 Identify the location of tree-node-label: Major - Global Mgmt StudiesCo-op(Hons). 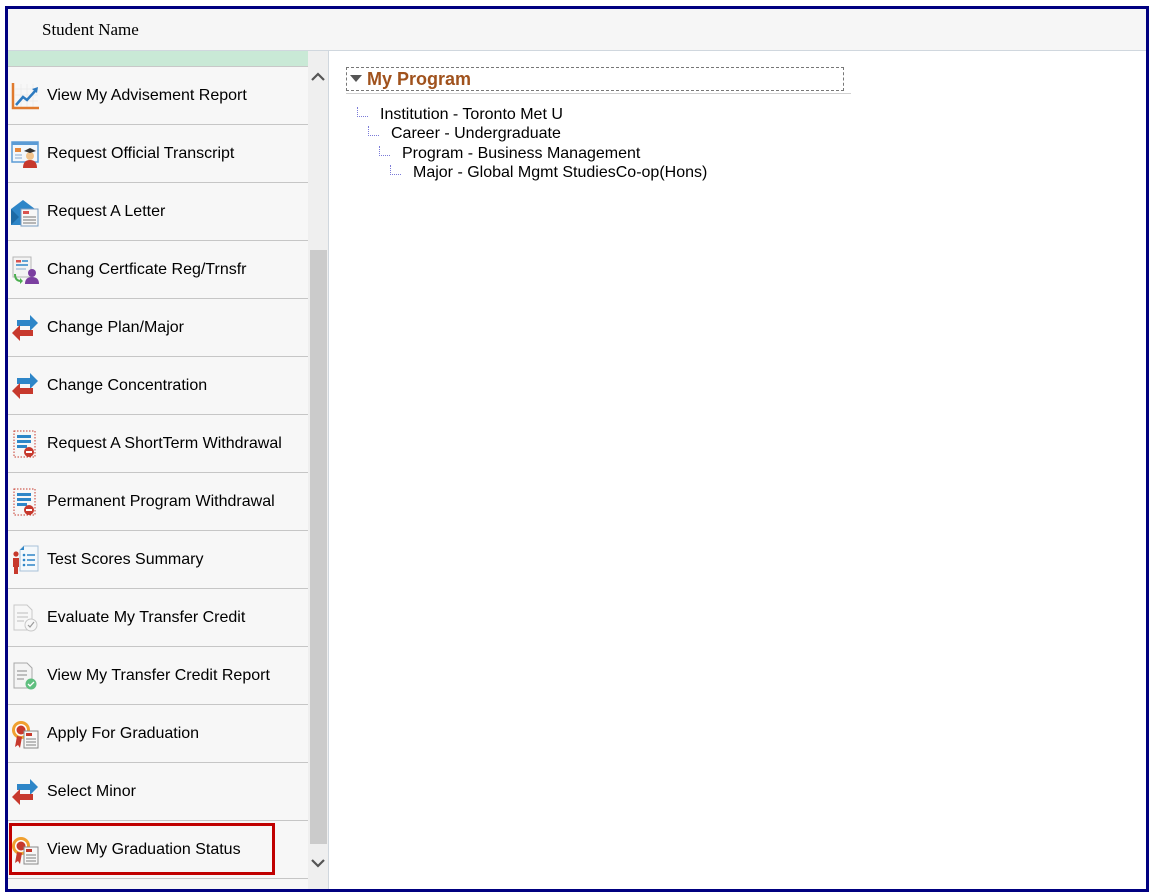
(560, 172).